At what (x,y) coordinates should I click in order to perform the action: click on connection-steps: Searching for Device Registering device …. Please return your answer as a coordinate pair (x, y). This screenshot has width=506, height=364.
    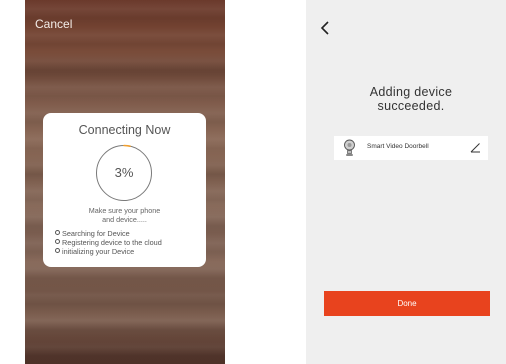
    Looking at the image, I should click on (108, 243).